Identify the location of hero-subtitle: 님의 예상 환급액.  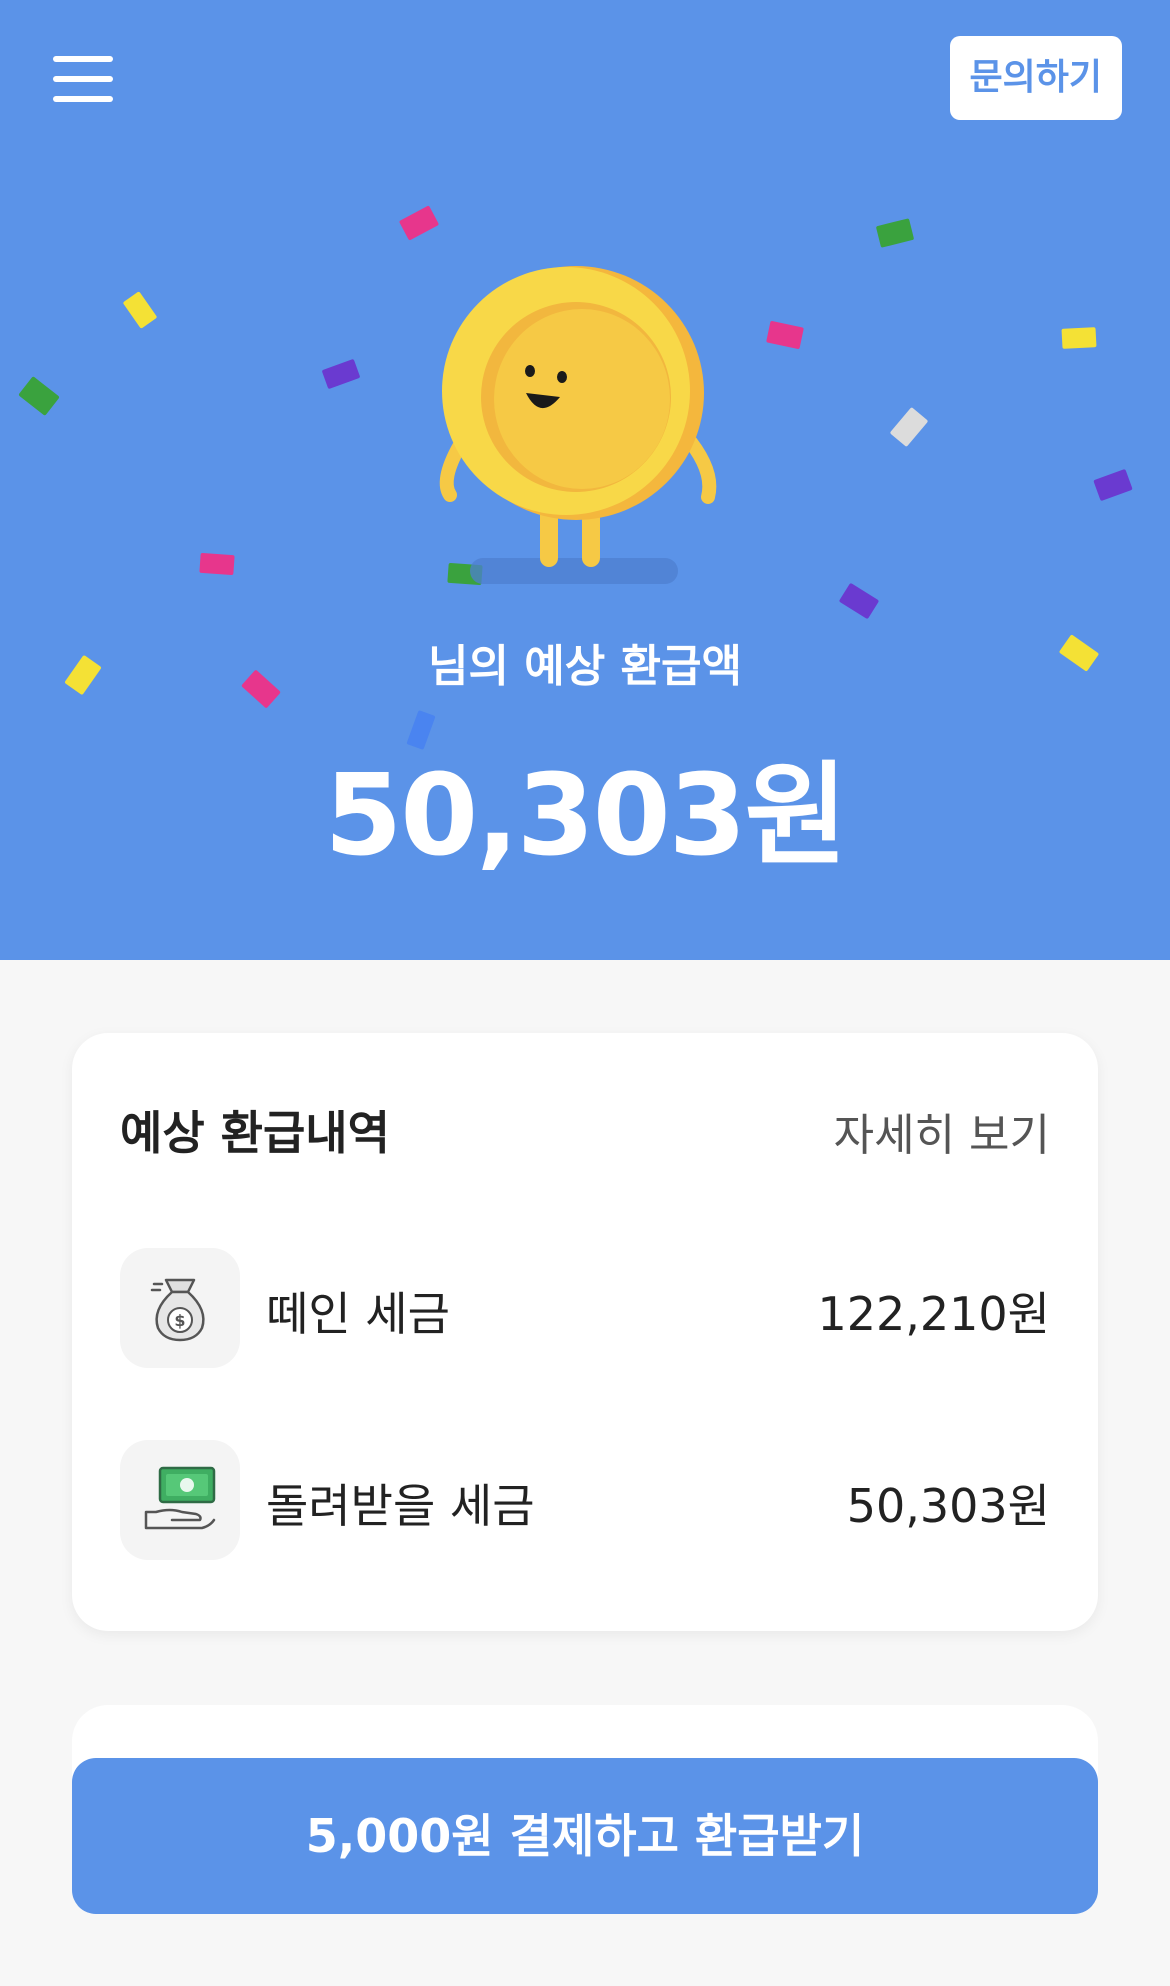
(585, 666).